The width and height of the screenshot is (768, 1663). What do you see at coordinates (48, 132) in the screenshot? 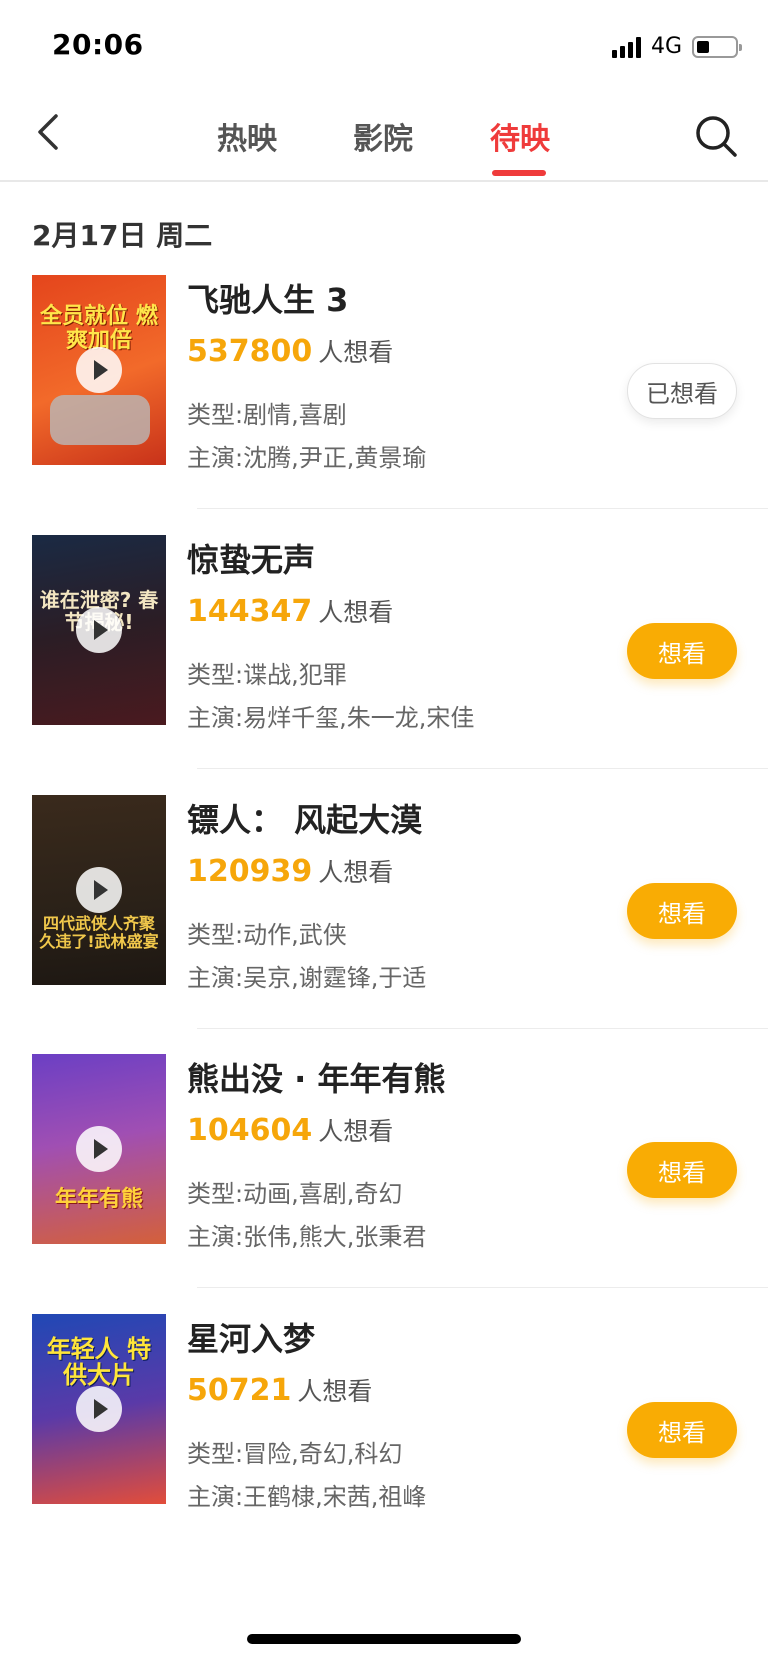
I see `chevron-left-icon` at bounding box center [48, 132].